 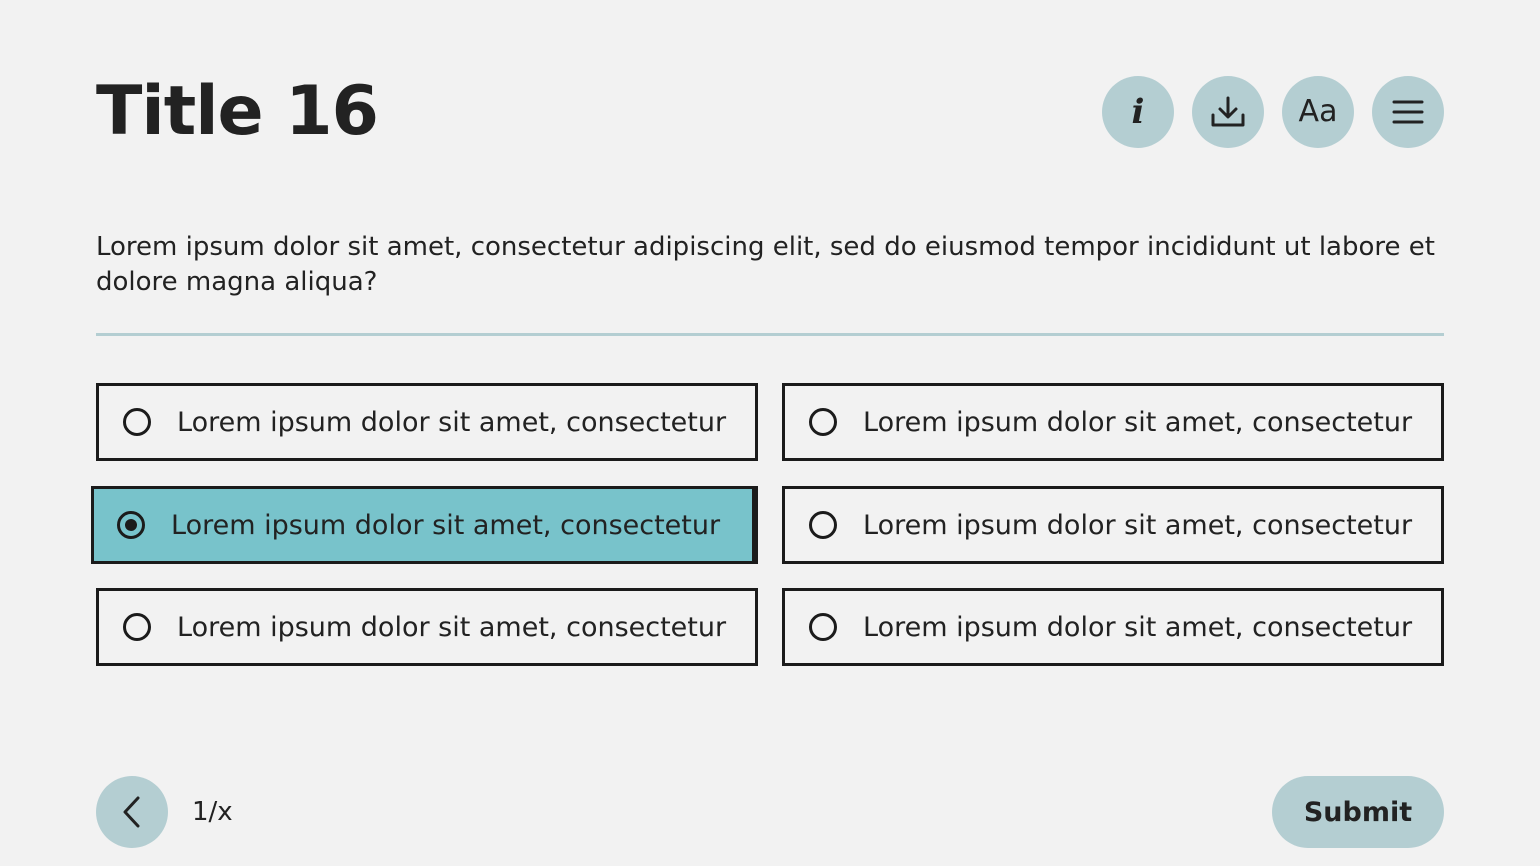 I want to click on chevron-left-icon, so click(x=131, y=812).